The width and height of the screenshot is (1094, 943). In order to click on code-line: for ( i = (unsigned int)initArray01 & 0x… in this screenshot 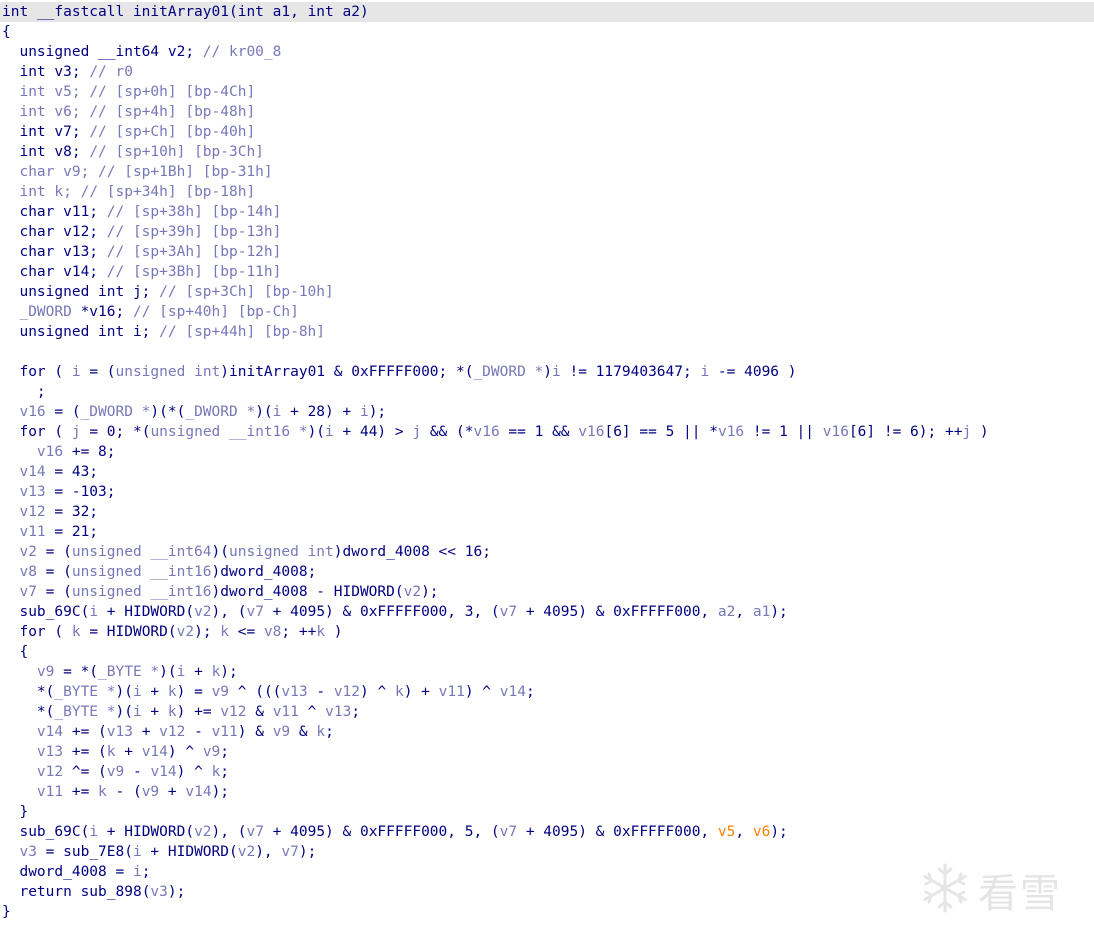, I will do `click(399, 372)`.